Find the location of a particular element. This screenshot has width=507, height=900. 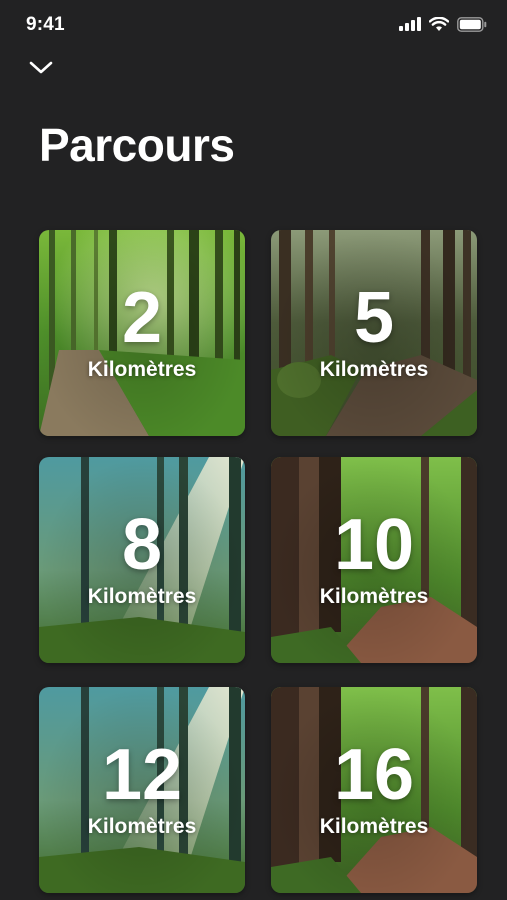

route-distance: 12 is located at coordinates (142, 775).